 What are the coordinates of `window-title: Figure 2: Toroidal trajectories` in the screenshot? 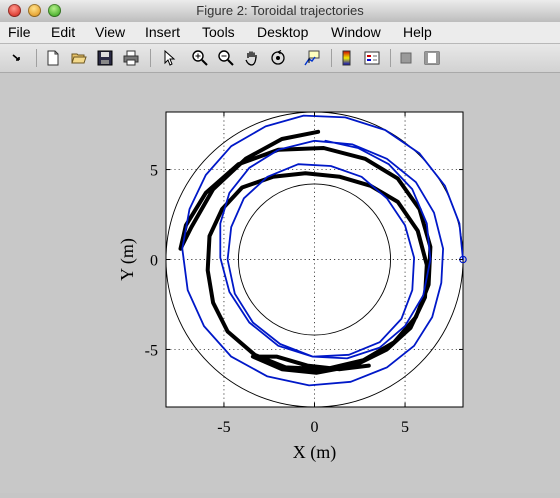 It's located at (280, 10).